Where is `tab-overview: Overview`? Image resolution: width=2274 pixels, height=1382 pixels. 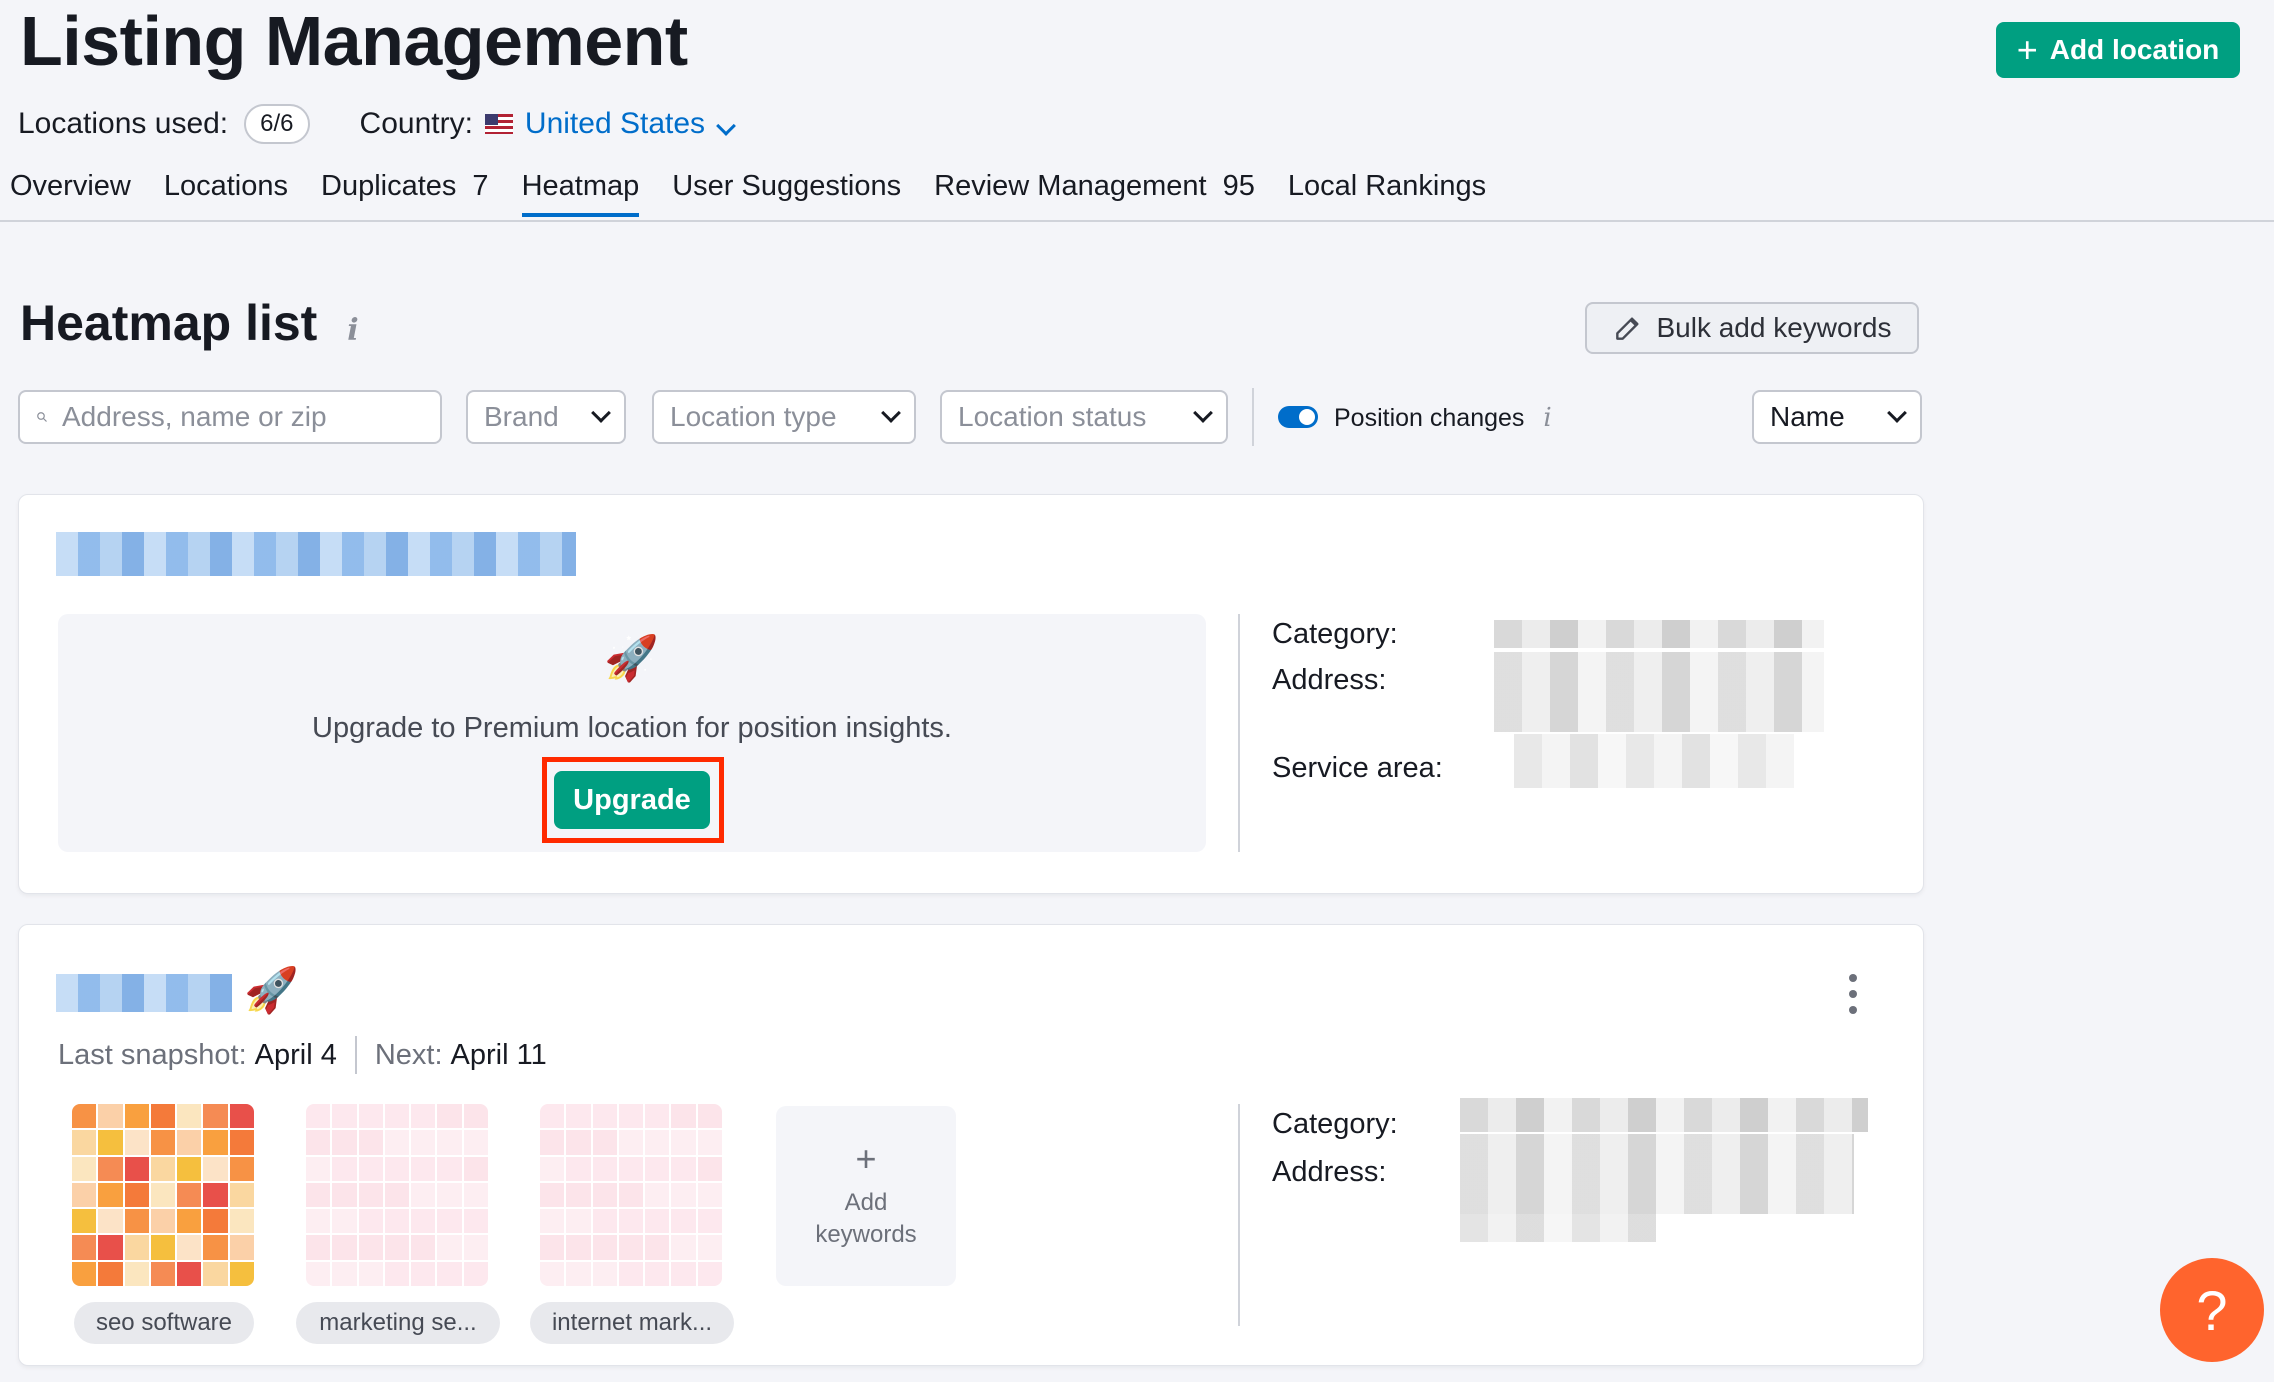 tab-overview: Overview is located at coordinates (70, 193).